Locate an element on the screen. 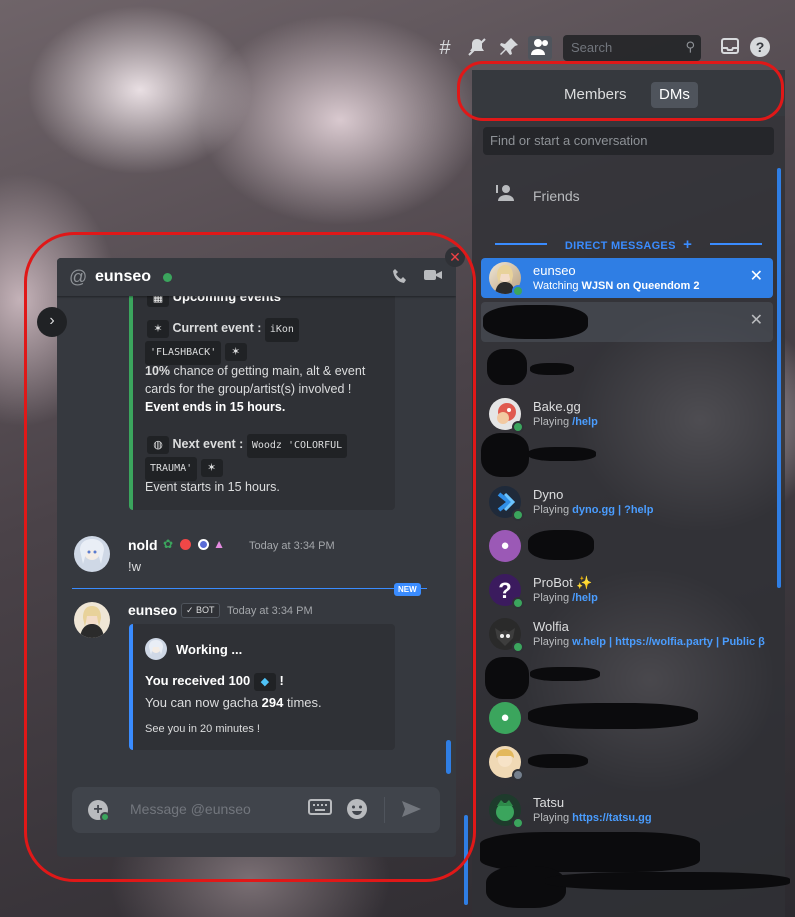 This screenshot has width=795, height=917. dm-item-probot: ? ProBot ✨ Playing /help is located at coordinates (627, 590).